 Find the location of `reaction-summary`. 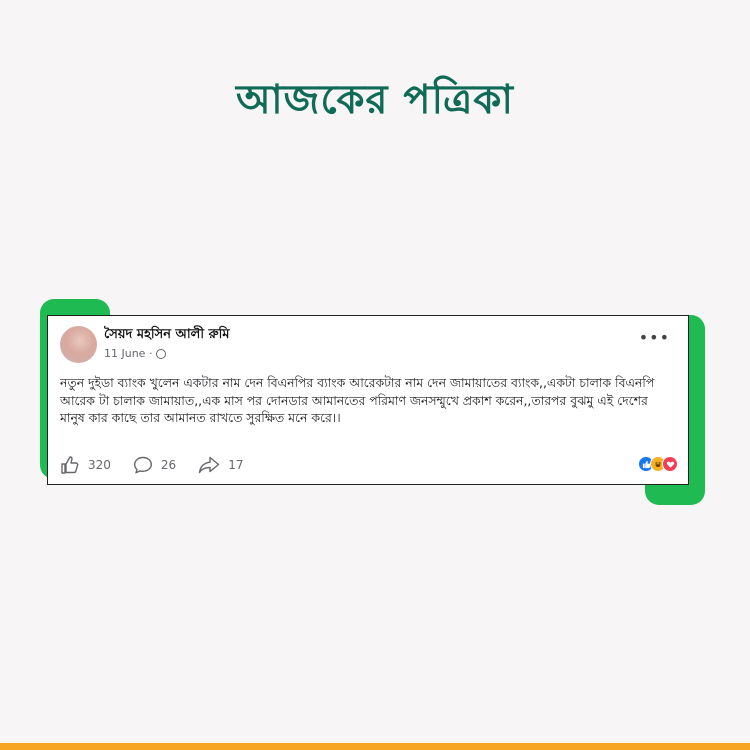

reaction-summary is located at coordinates (658, 464).